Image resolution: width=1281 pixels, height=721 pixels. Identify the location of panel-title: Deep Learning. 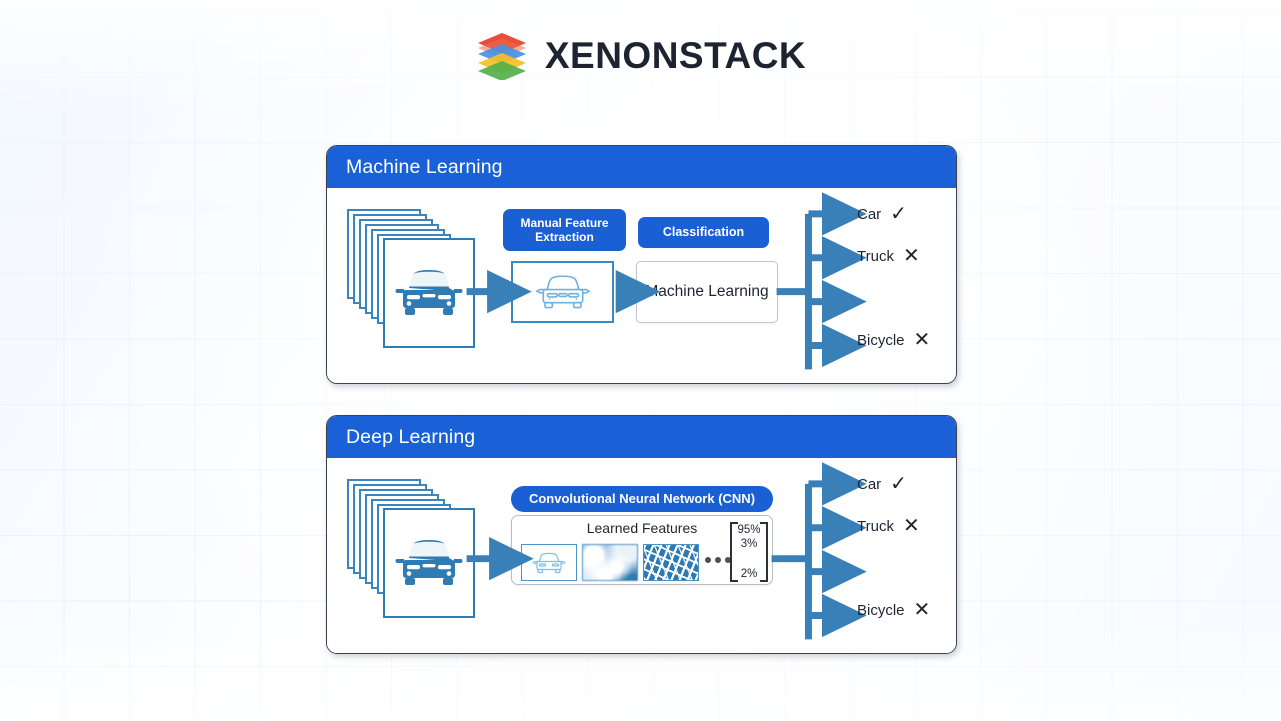
(411, 436).